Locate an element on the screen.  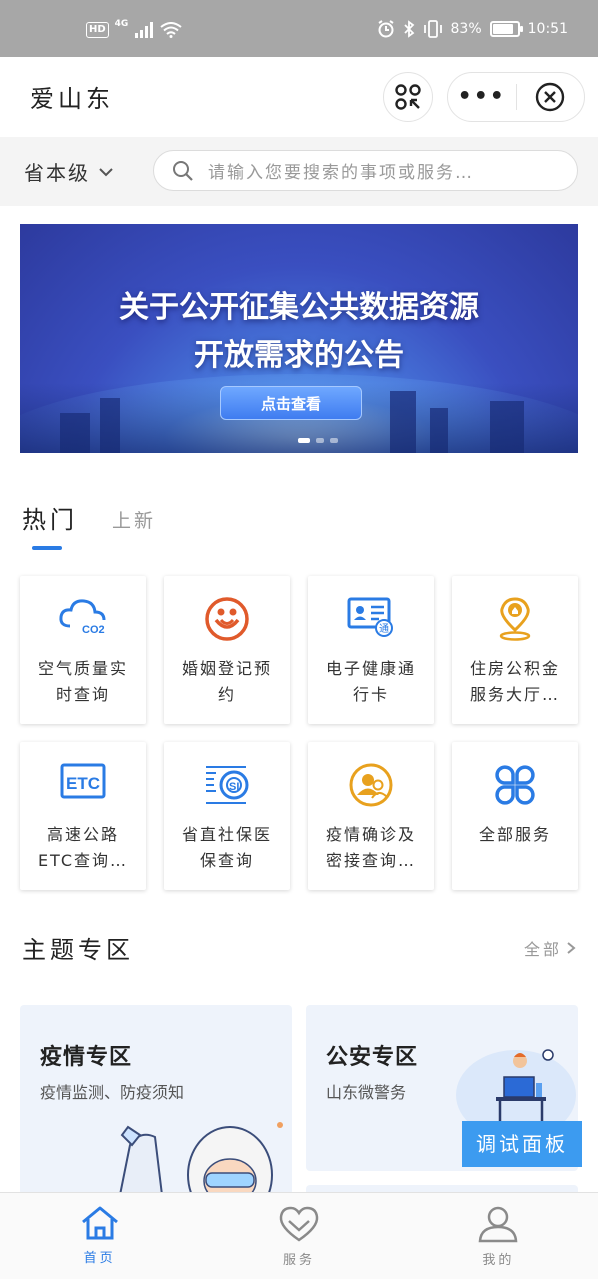
battery-fill is located at coordinates (502, 29).